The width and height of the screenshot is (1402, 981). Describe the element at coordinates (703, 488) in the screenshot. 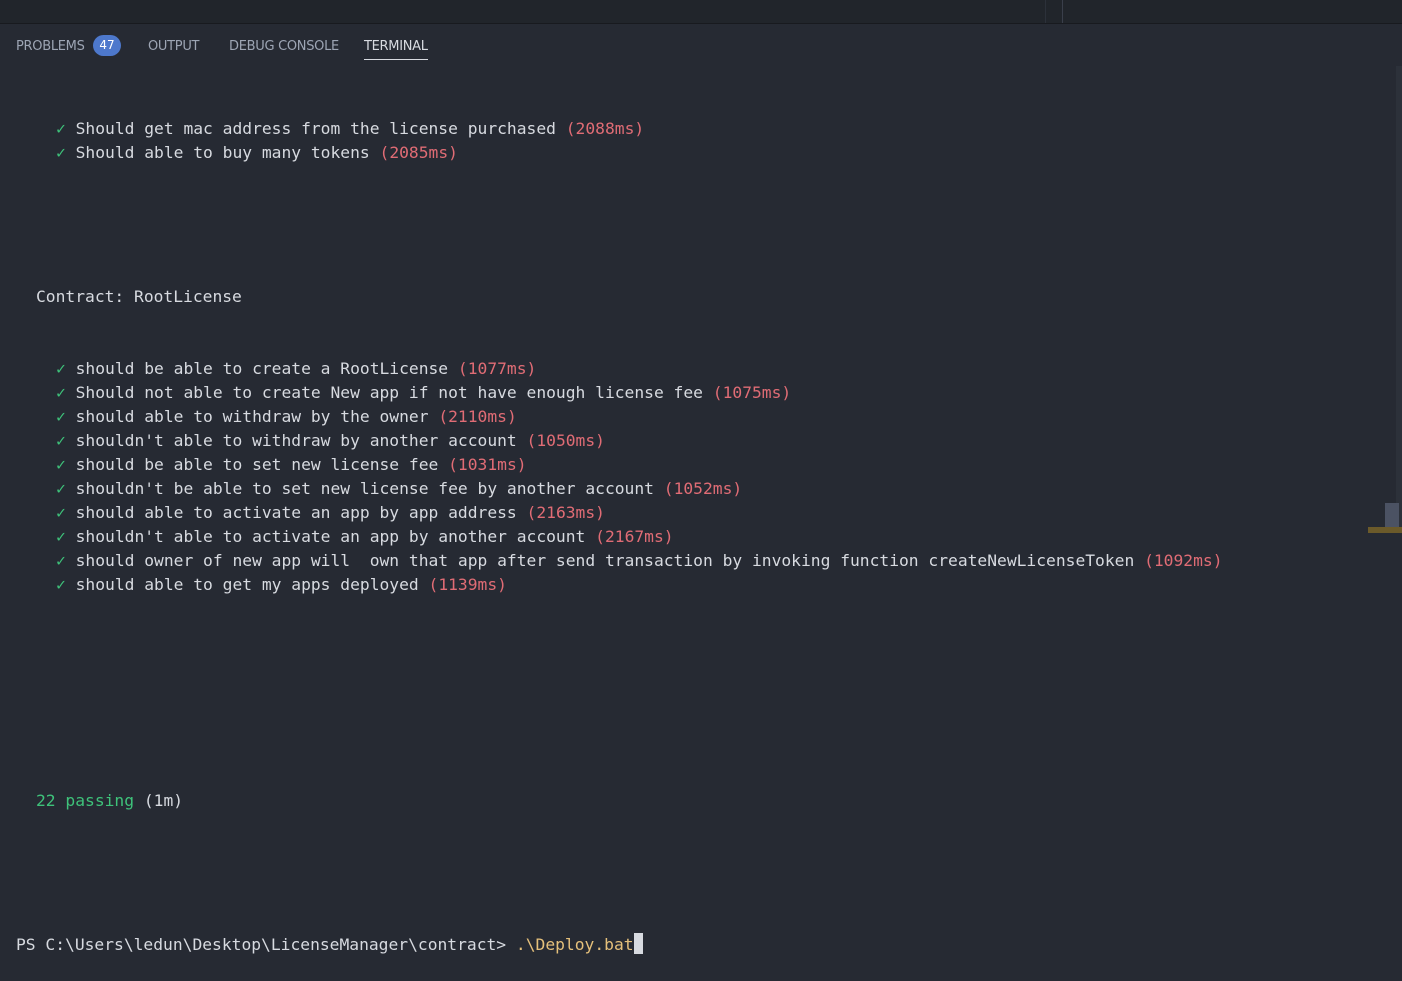

I see `test-duration: (1052ms)` at that location.